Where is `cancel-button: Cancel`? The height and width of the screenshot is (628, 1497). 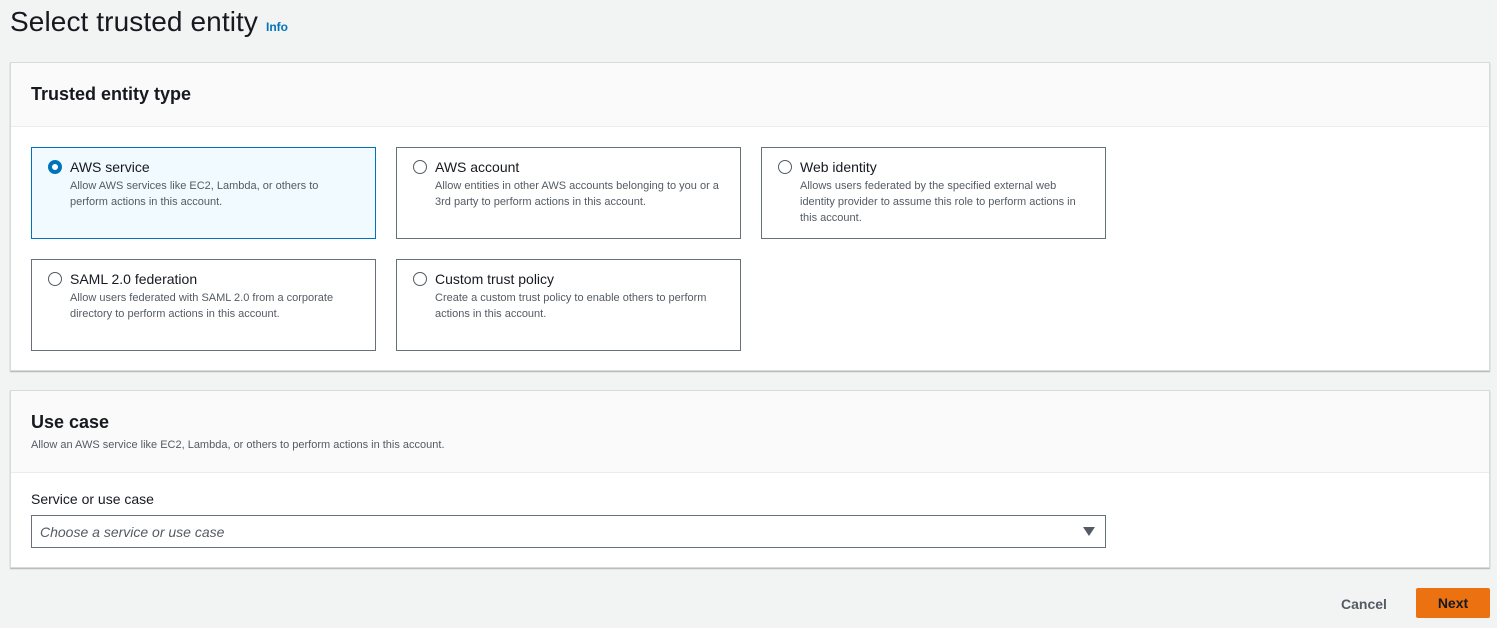
cancel-button: Cancel is located at coordinates (1364, 604).